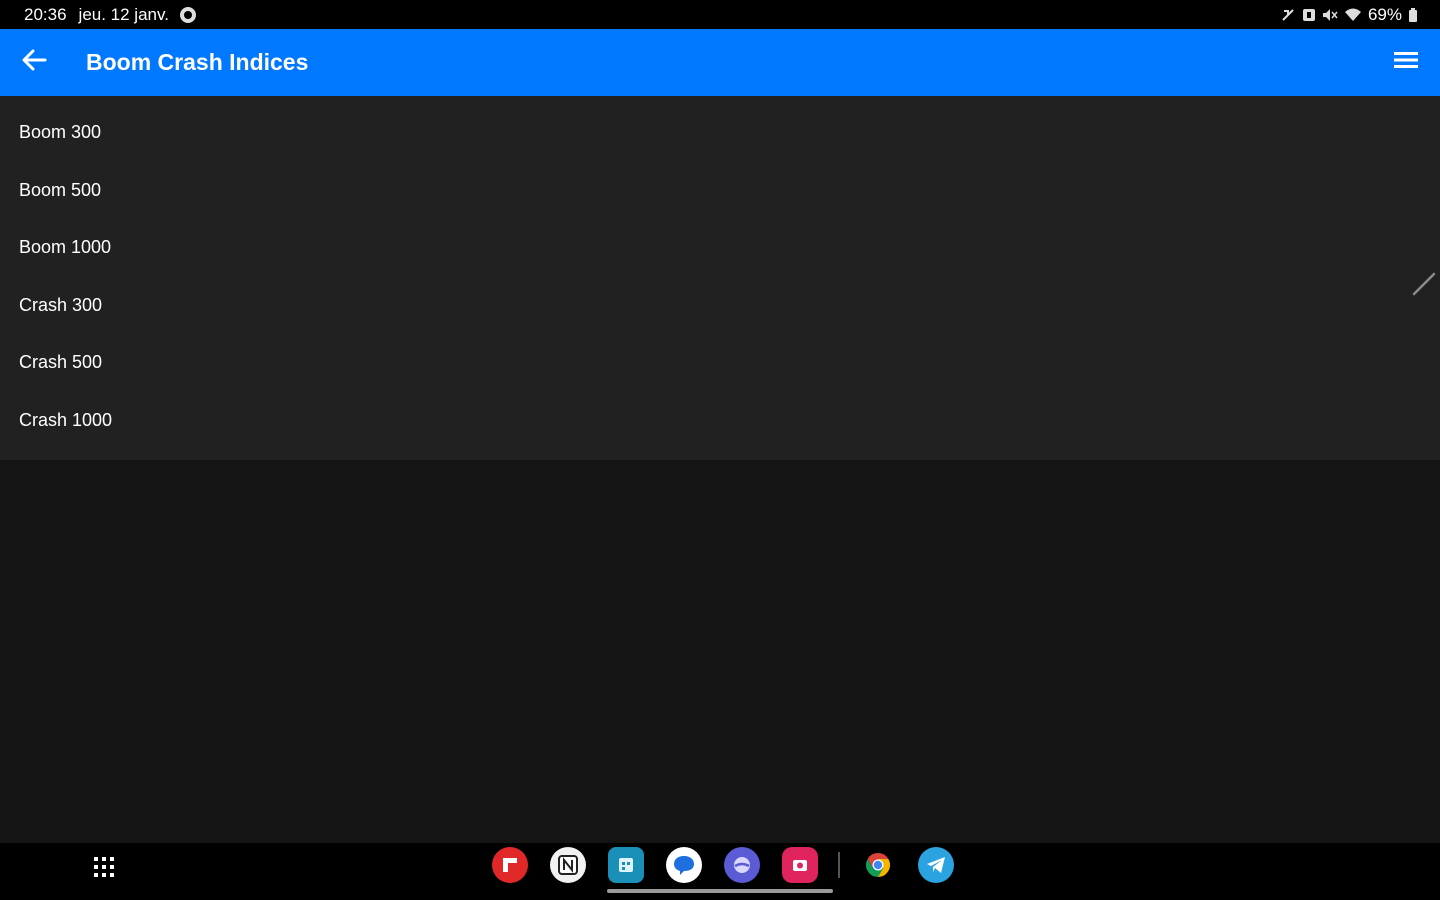 This screenshot has height=900, width=1440. Describe the element at coordinates (1413, 14) in the screenshot. I see `battery-icon` at that location.